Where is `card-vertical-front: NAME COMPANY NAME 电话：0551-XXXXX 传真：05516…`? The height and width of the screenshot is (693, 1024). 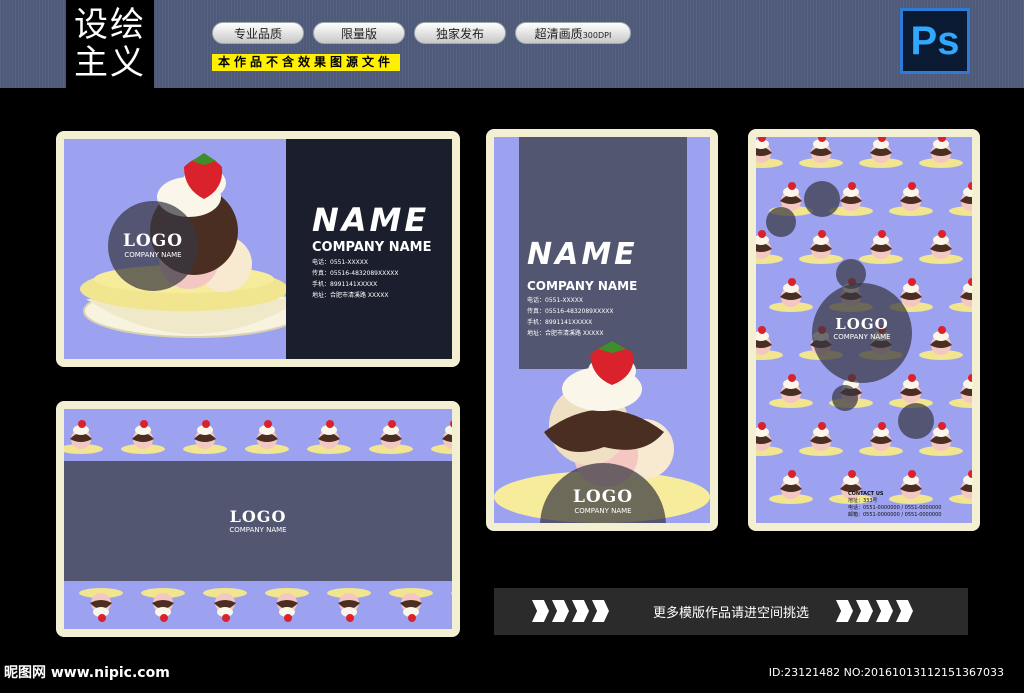 card-vertical-front: NAME COMPANY NAME 电话：0551-XXXXX 传真：05516… is located at coordinates (602, 330).